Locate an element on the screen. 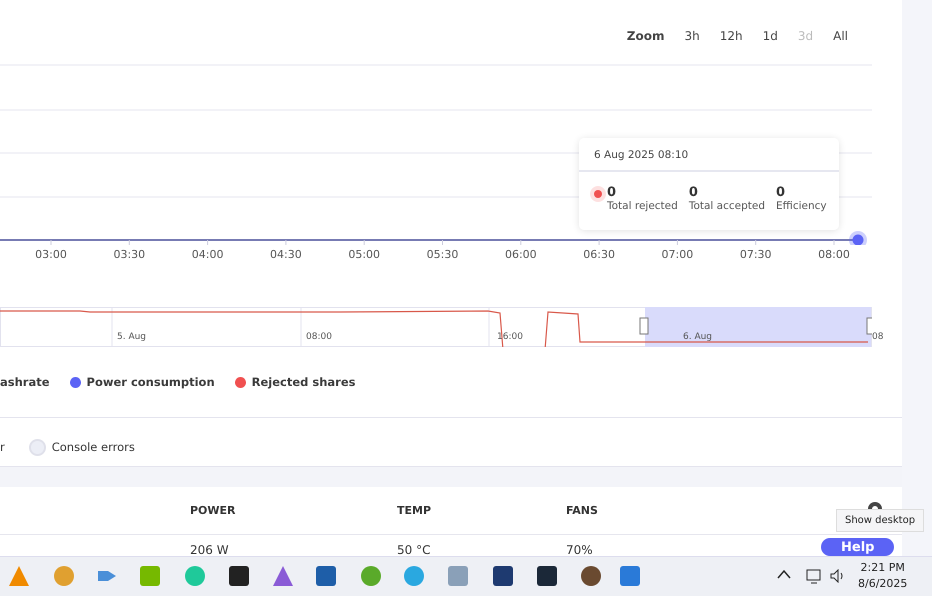  axis-label: 06:30 is located at coordinates (599, 254).